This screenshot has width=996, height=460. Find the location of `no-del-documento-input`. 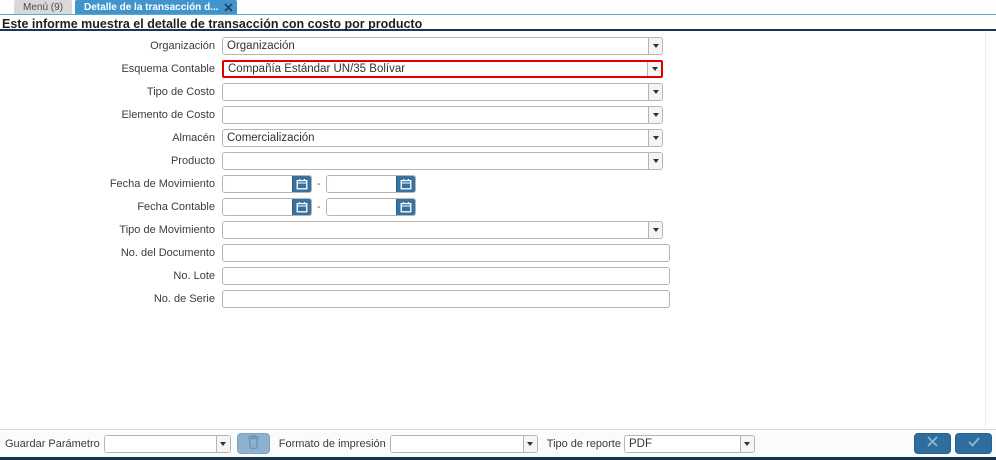

no-del-documento-input is located at coordinates (446, 253).